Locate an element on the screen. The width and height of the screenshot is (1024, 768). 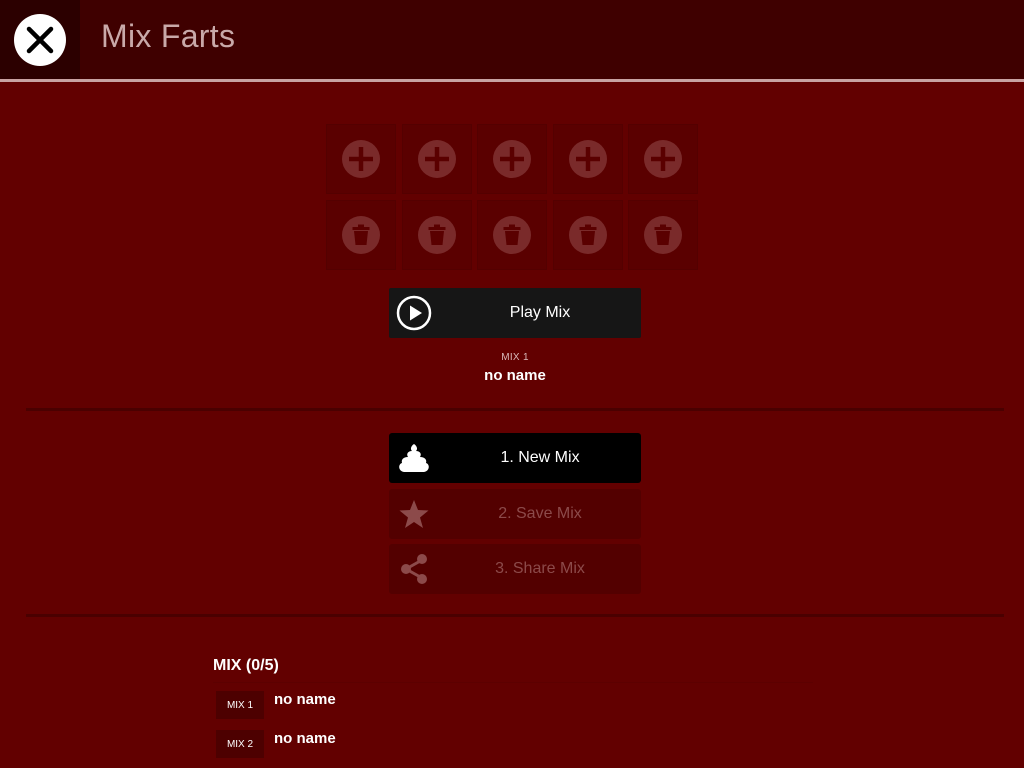
close-icon is located at coordinates (40, 39).